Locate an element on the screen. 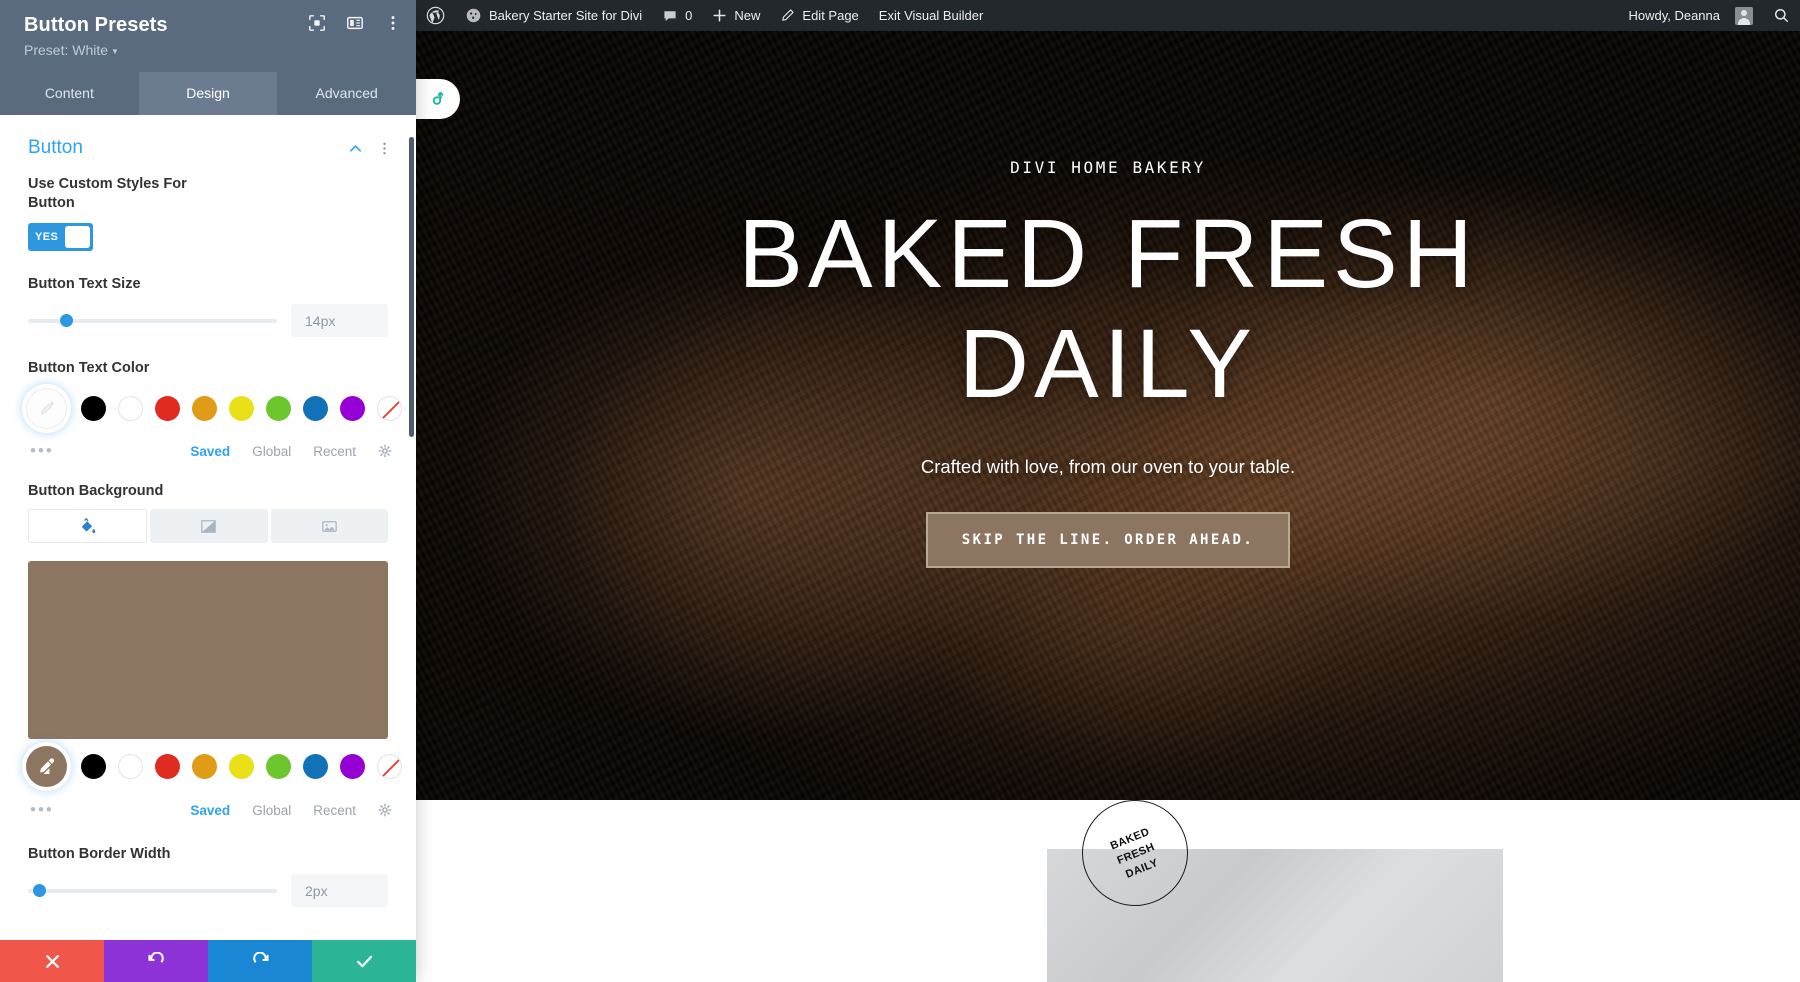 The width and height of the screenshot is (1800, 982). lower-section: BAKED FRESH DAILY is located at coordinates (1108, 891).